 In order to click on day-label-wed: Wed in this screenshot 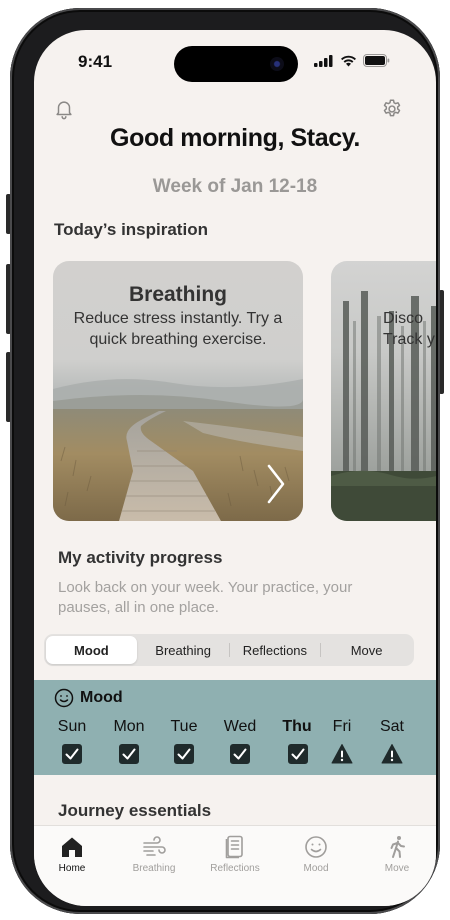, I will do `click(240, 726)`.